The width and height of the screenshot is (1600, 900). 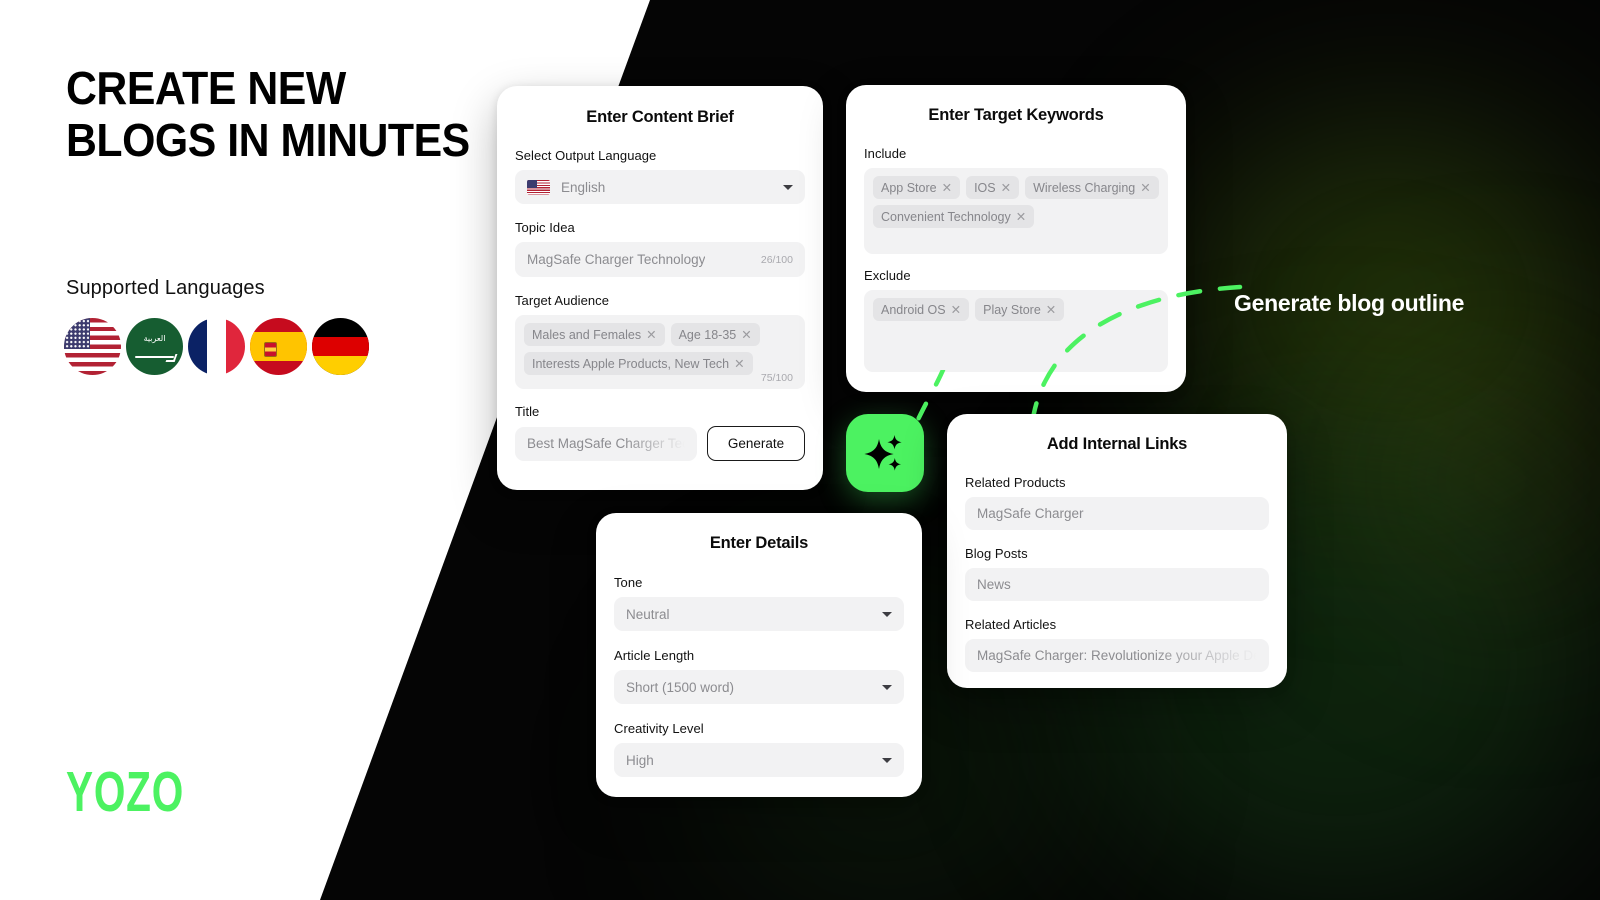 I want to click on sparkle-button, so click(x=885, y=453).